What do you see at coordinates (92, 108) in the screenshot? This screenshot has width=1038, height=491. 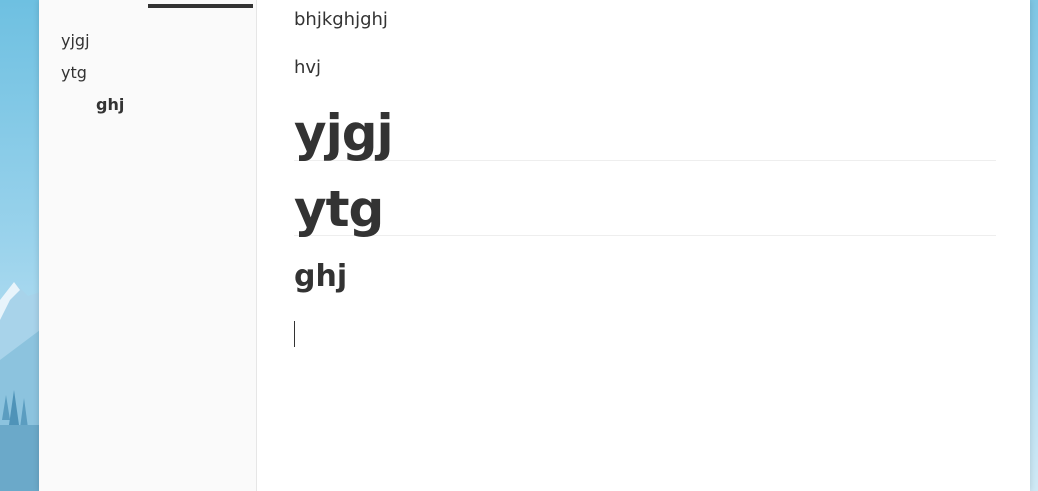 I see `outline-item-ghj: ghj` at bounding box center [92, 108].